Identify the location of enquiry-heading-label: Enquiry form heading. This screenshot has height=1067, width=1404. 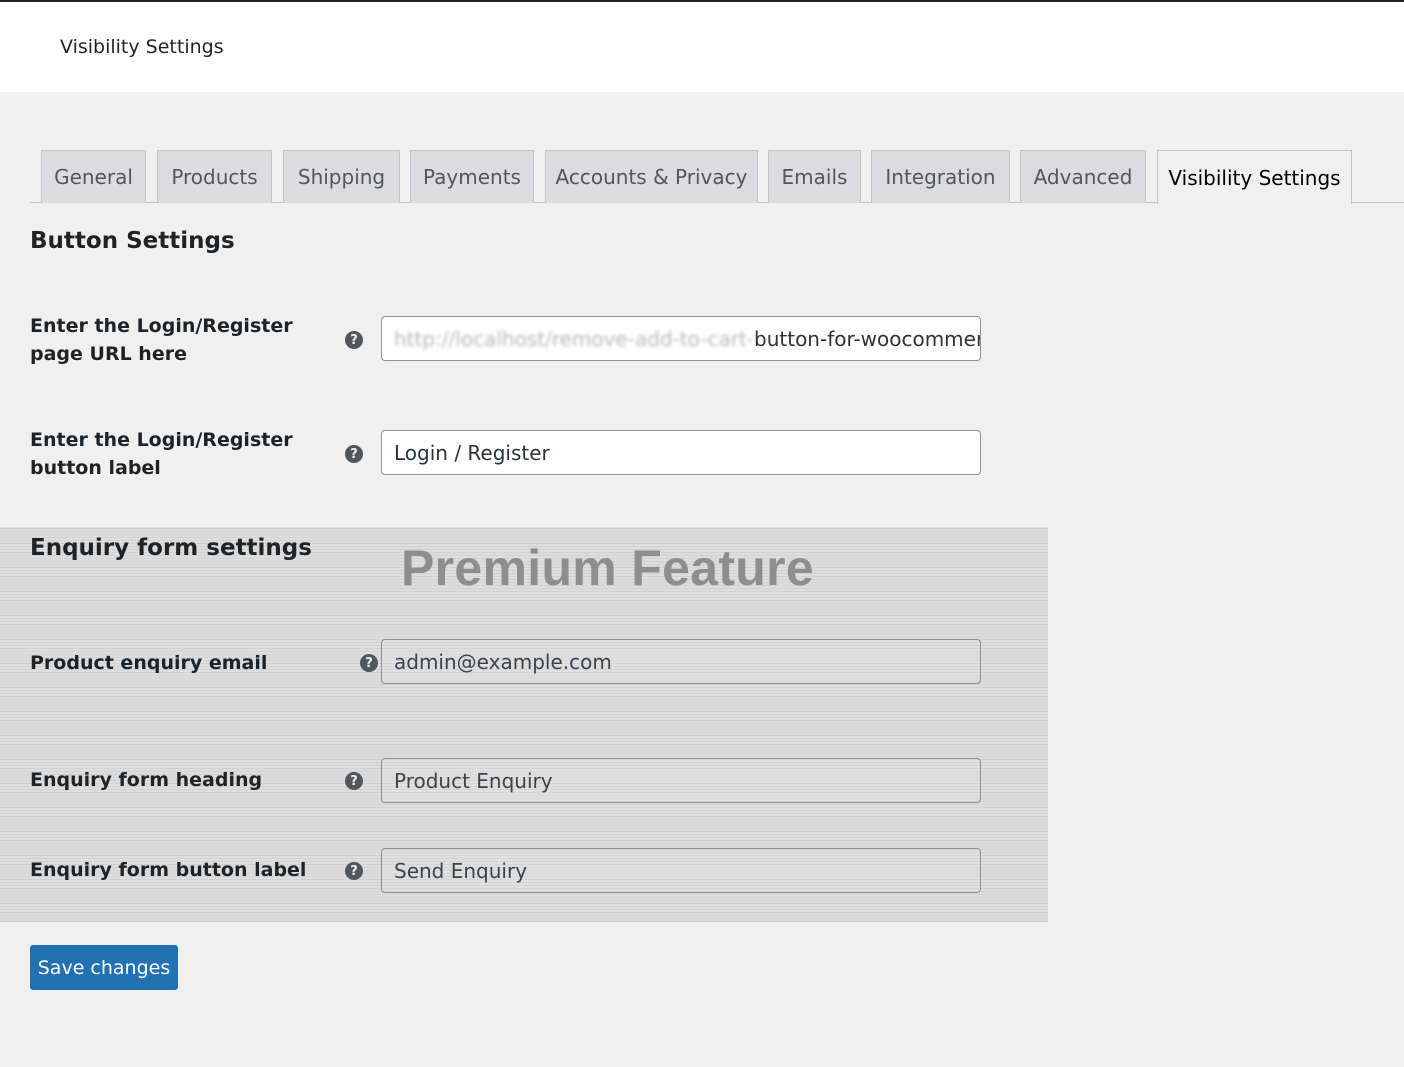
(146, 780).